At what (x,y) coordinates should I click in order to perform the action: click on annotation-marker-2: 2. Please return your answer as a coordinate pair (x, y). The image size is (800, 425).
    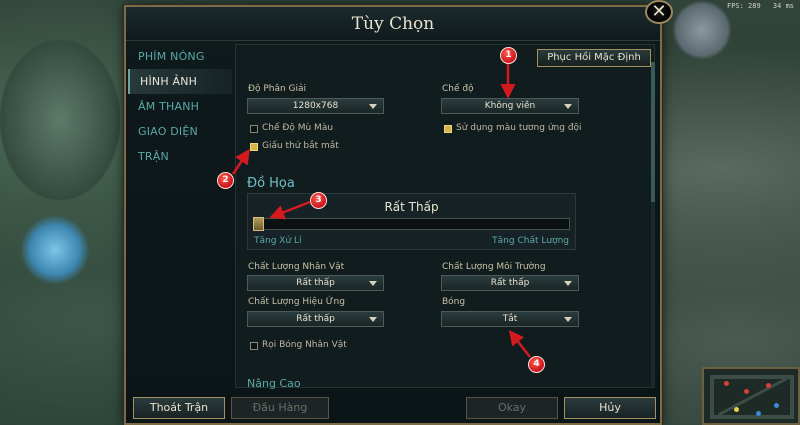
    Looking at the image, I should click on (225, 180).